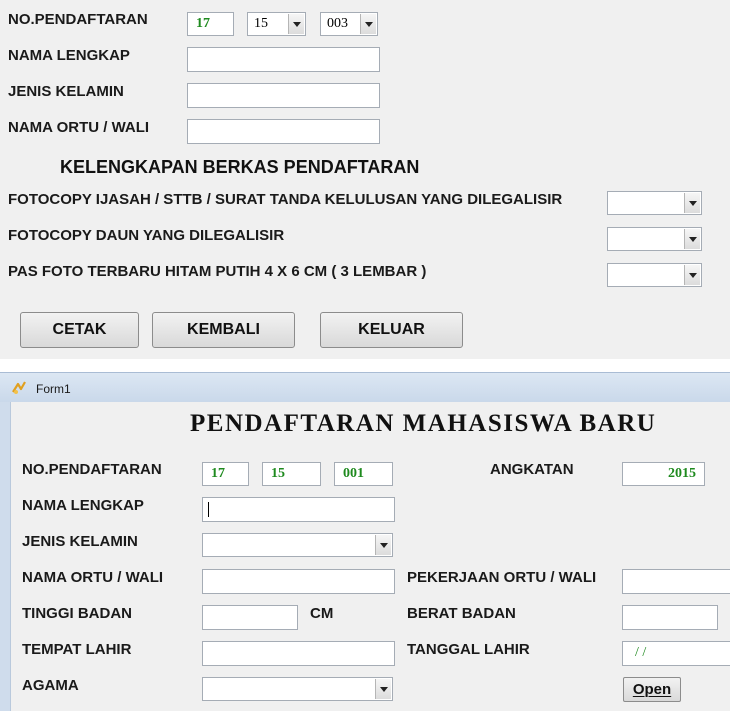  What do you see at coordinates (250, 617) in the screenshot?
I see `tinggi-badan-input` at bounding box center [250, 617].